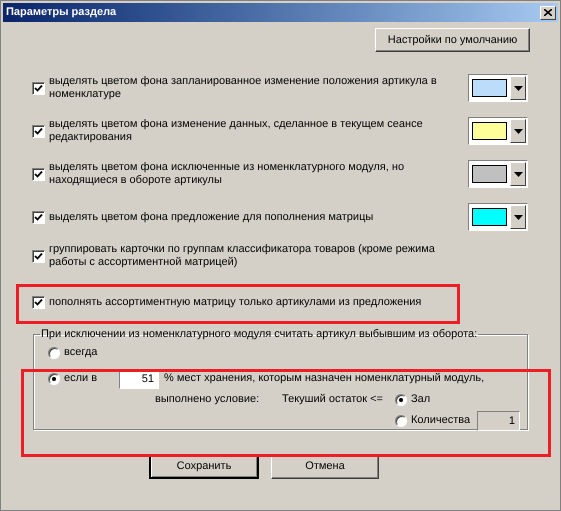 Image resolution: width=561 pixels, height=511 pixels. What do you see at coordinates (211, 217) in the screenshot?
I see `option-label: выделять цветом фона предложение для пополнения матрицы` at bounding box center [211, 217].